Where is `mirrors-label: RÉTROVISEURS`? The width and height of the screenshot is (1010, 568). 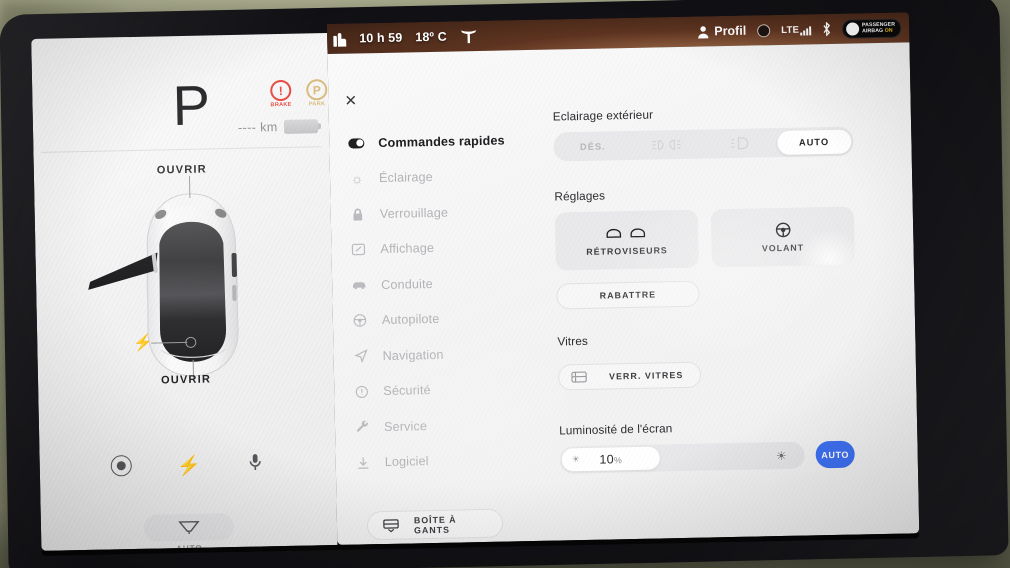 mirrors-label: RÉTROVISEURS is located at coordinates (627, 251).